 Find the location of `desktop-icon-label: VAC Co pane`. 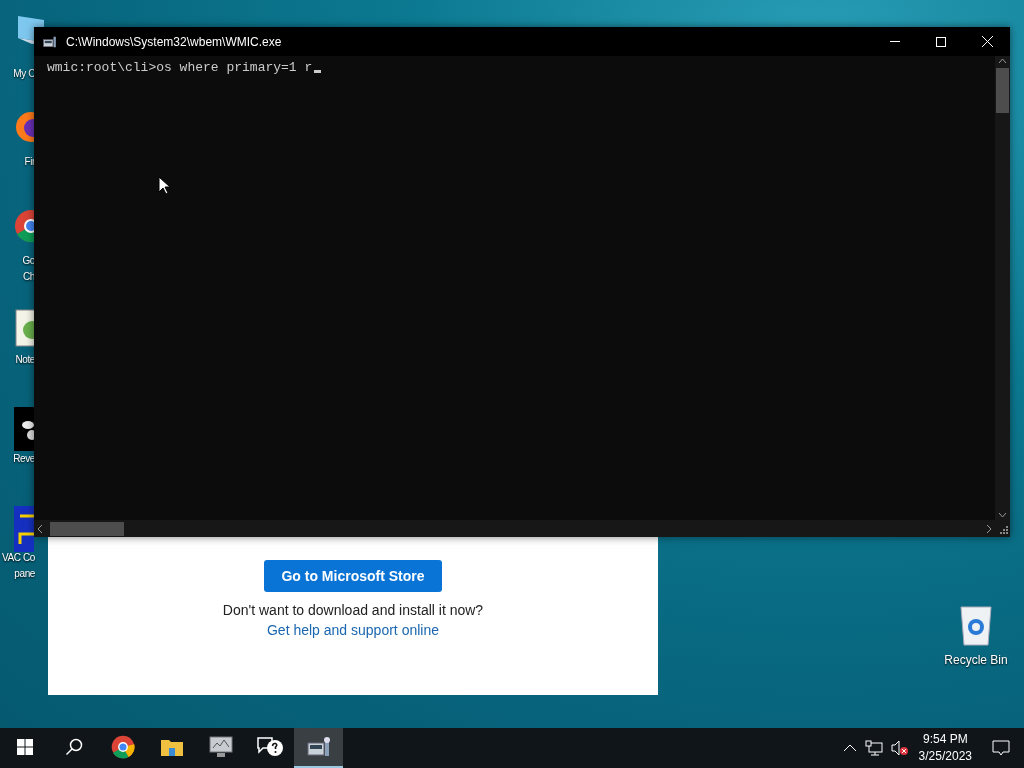

desktop-icon-label: VAC Co pane is located at coordinates (17, 566).